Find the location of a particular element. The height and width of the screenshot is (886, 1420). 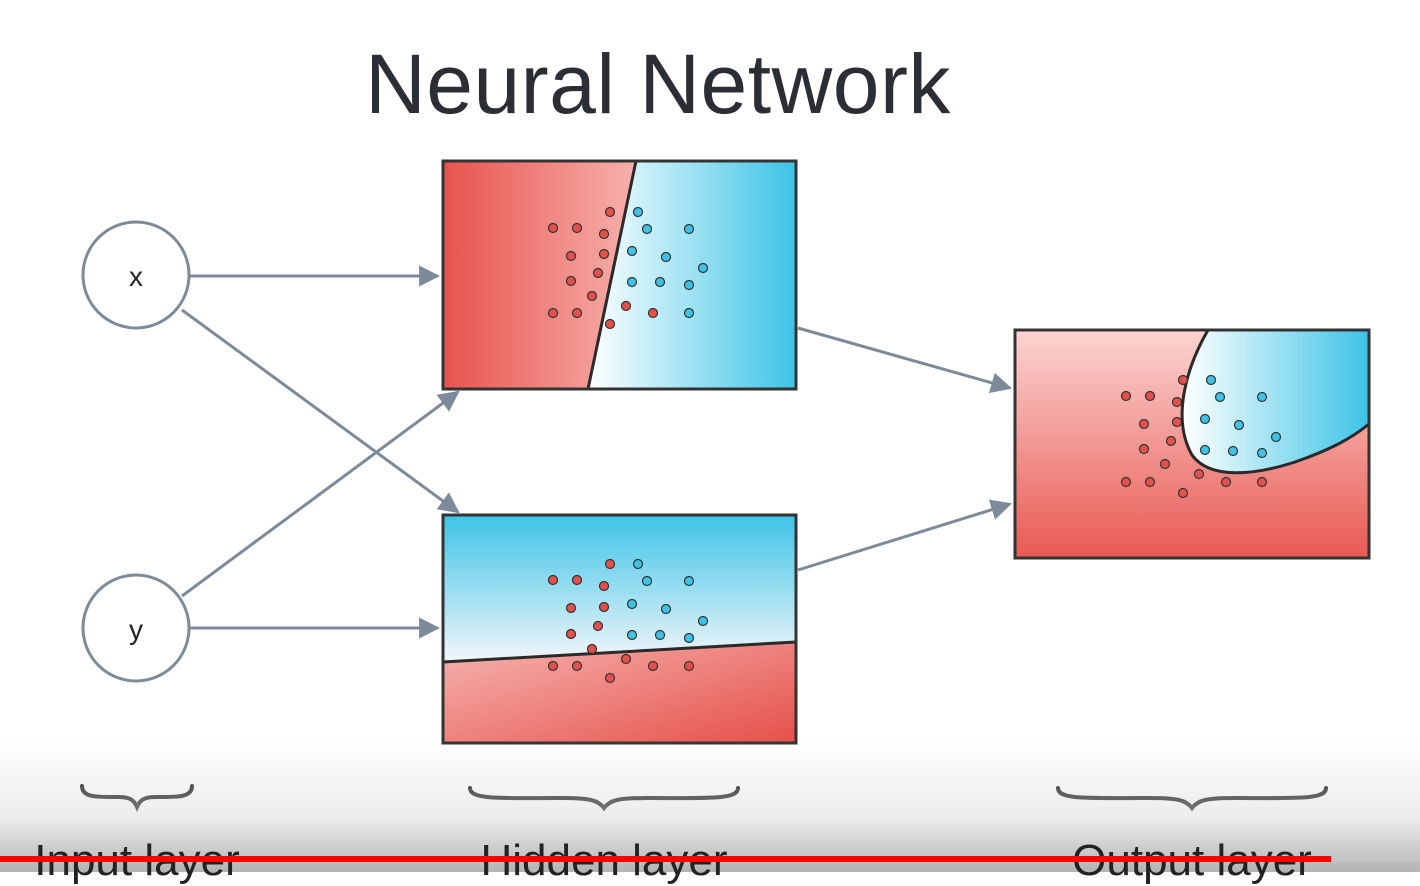

input-layer-brace is located at coordinates (137, 798).